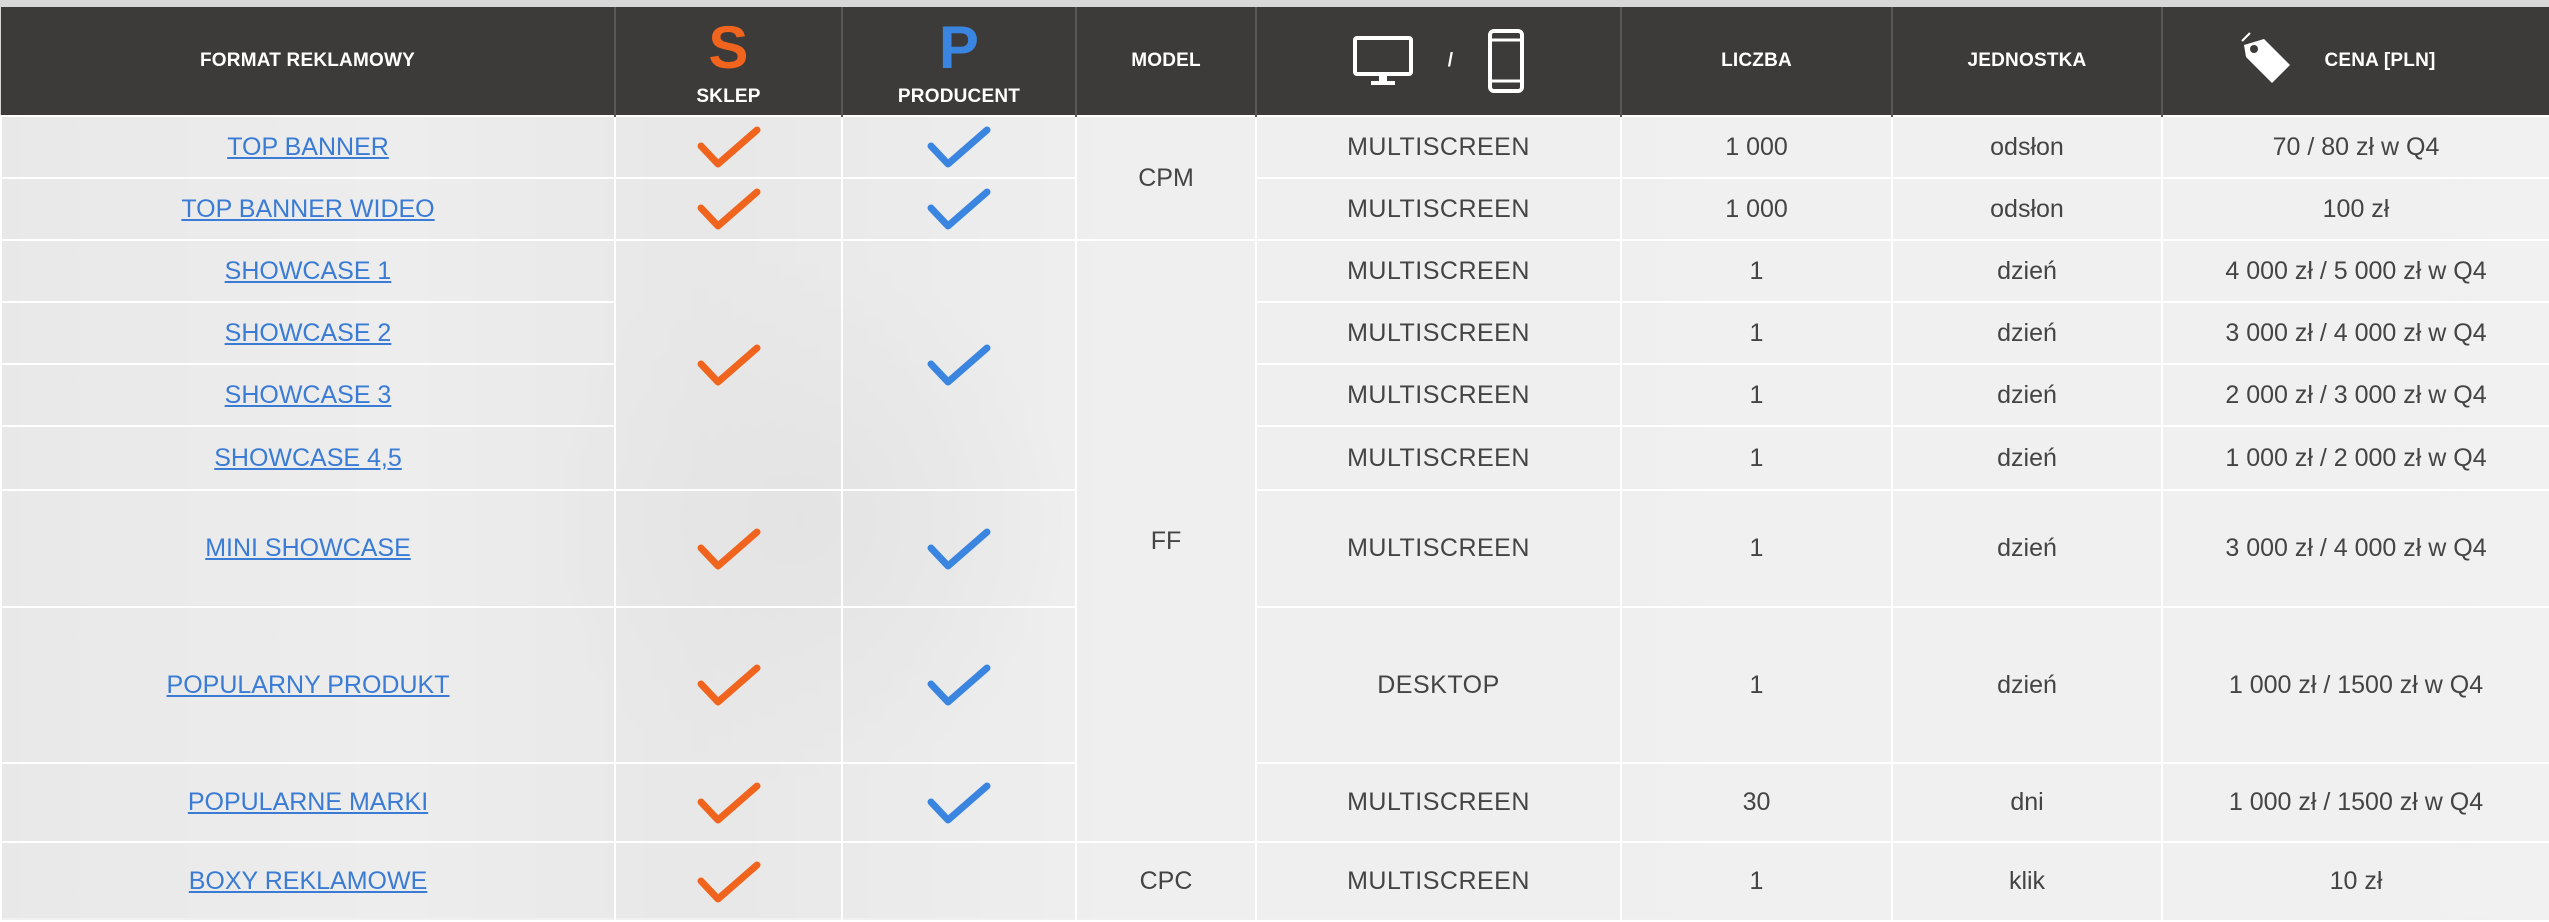 The image size is (2549, 922). I want to click on format-link-popularny-produkt: POPULARNY PRODUKT, so click(308, 685).